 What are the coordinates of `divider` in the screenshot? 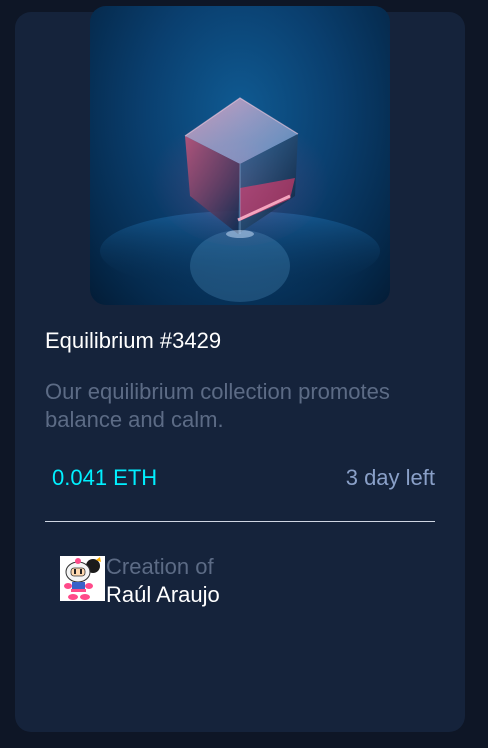 It's located at (240, 521).